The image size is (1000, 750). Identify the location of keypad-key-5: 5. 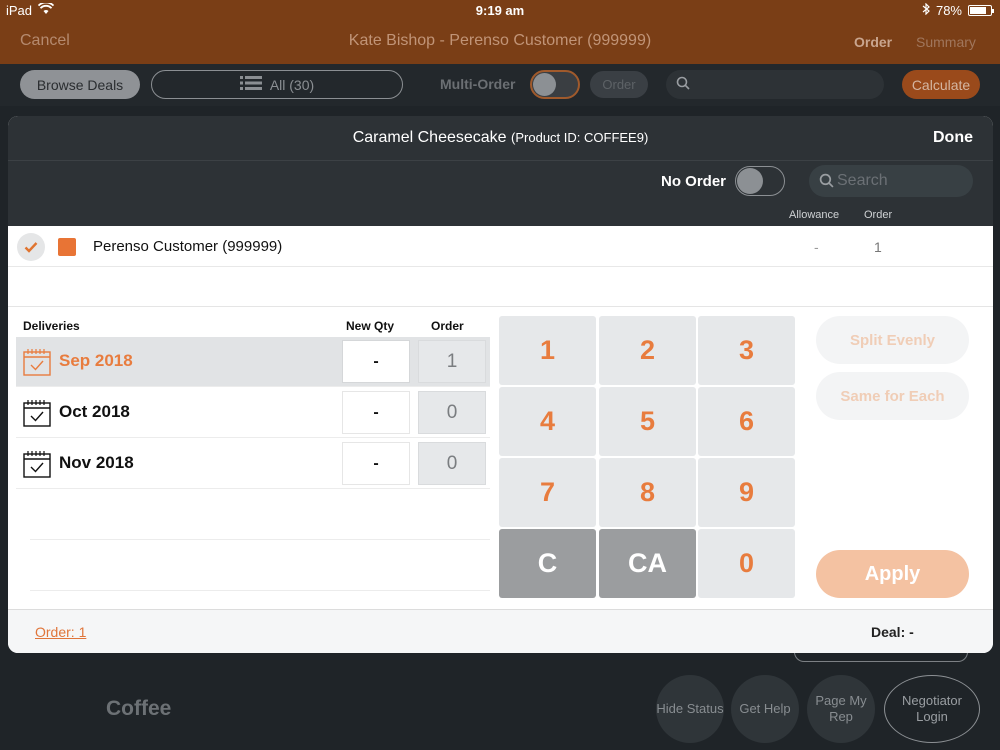
(647, 421).